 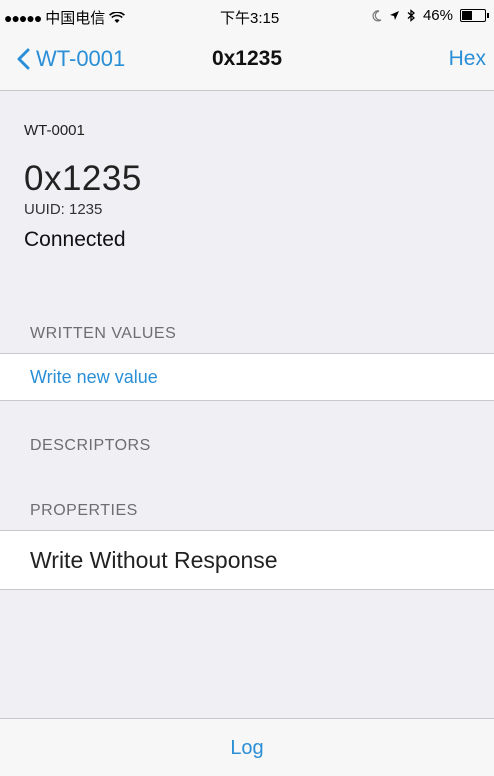 I want to click on property-label: Write Without Response, so click(x=154, y=560).